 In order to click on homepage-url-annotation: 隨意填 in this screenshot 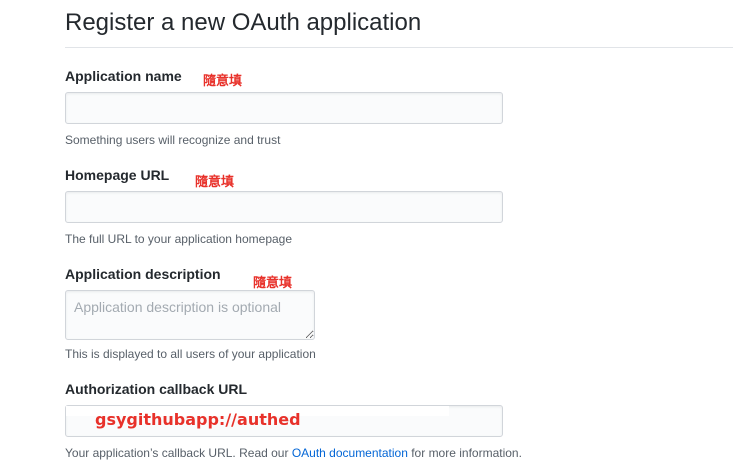, I will do `click(215, 182)`.